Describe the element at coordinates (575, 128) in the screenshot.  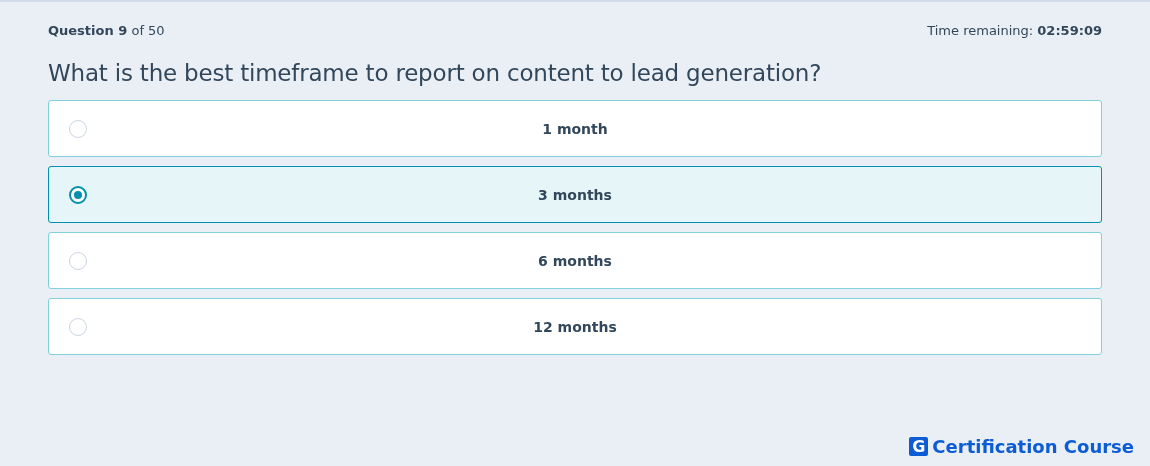
I see `answer-option: 1 month` at that location.